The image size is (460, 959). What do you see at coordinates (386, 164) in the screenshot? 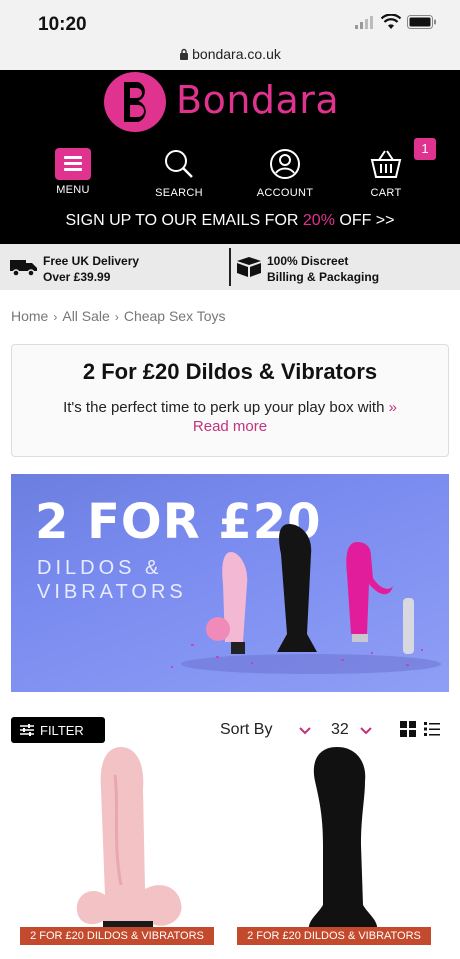
I see `basket-icon` at bounding box center [386, 164].